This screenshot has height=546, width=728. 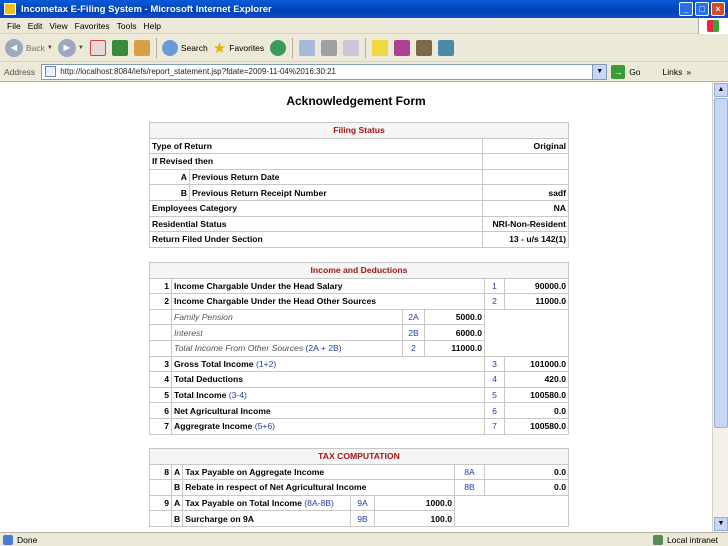 What do you see at coordinates (351, 47) in the screenshot?
I see `edit-icon` at bounding box center [351, 47].